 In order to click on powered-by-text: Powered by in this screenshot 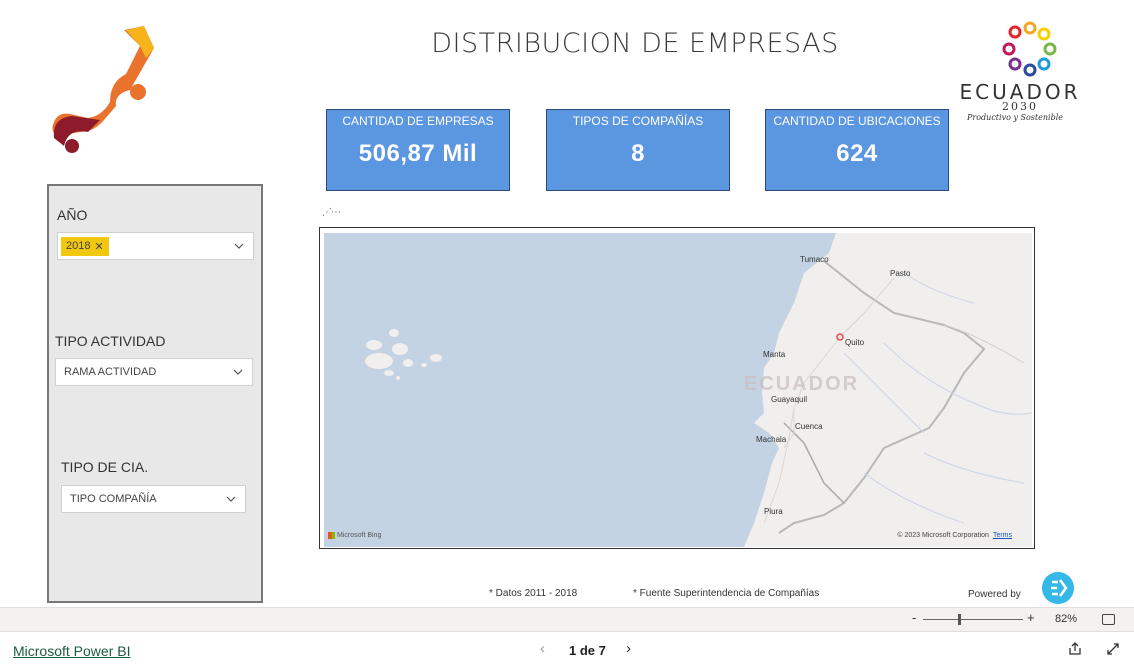, I will do `click(994, 594)`.